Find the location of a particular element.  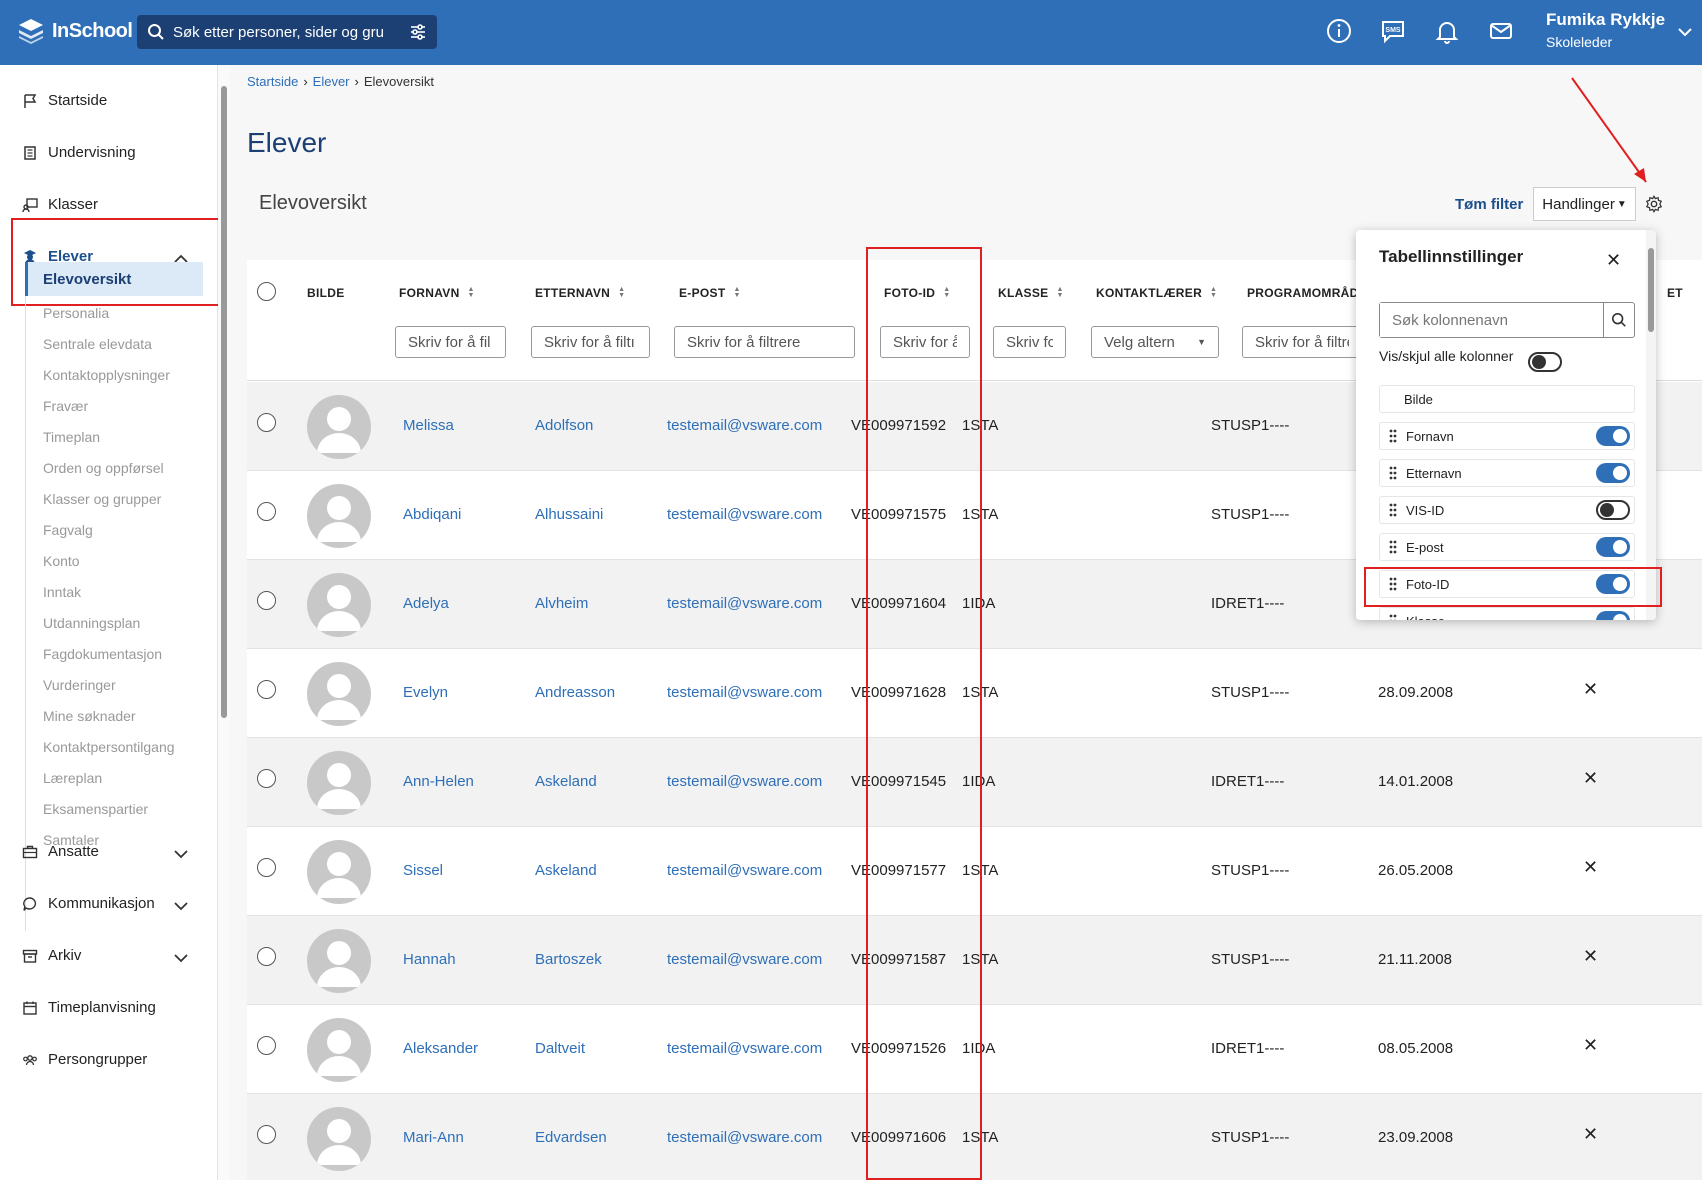

col-epost: E-POST ▲ ▼ is located at coordinates (710, 293).